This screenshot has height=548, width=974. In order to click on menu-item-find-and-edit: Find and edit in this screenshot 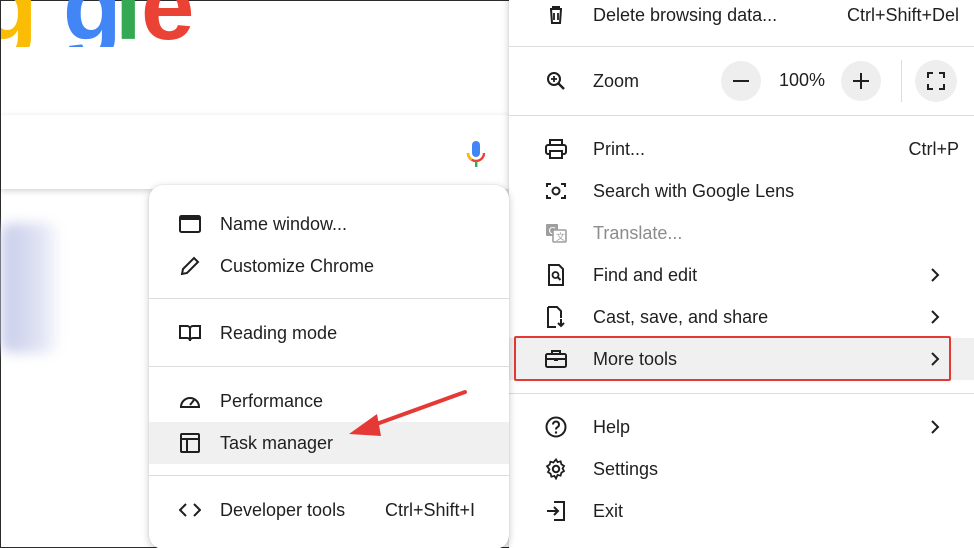, I will do `click(741, 275)`.